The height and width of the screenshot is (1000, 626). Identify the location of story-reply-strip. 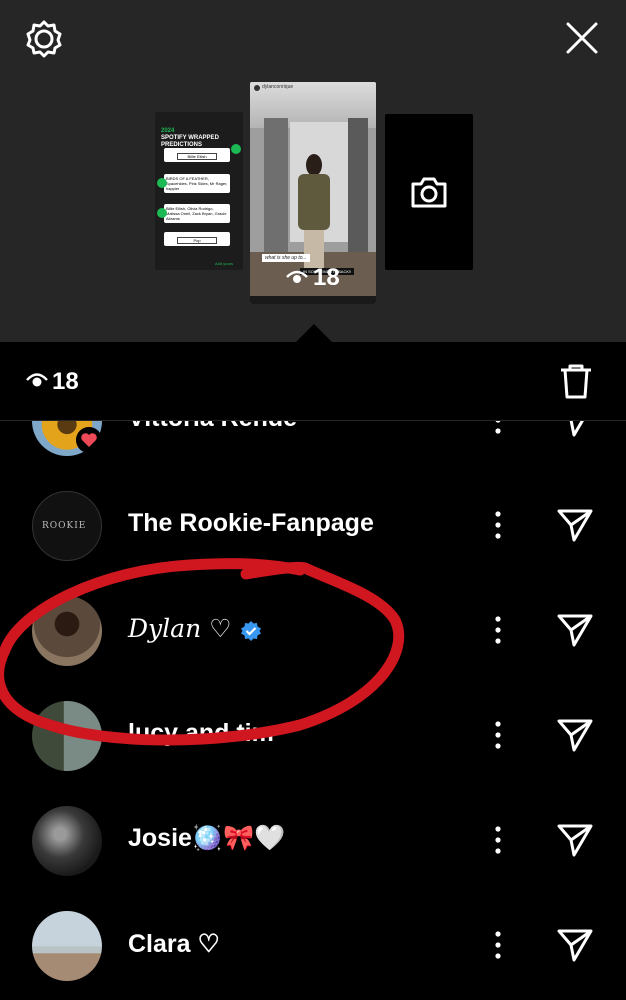
(313, 300).